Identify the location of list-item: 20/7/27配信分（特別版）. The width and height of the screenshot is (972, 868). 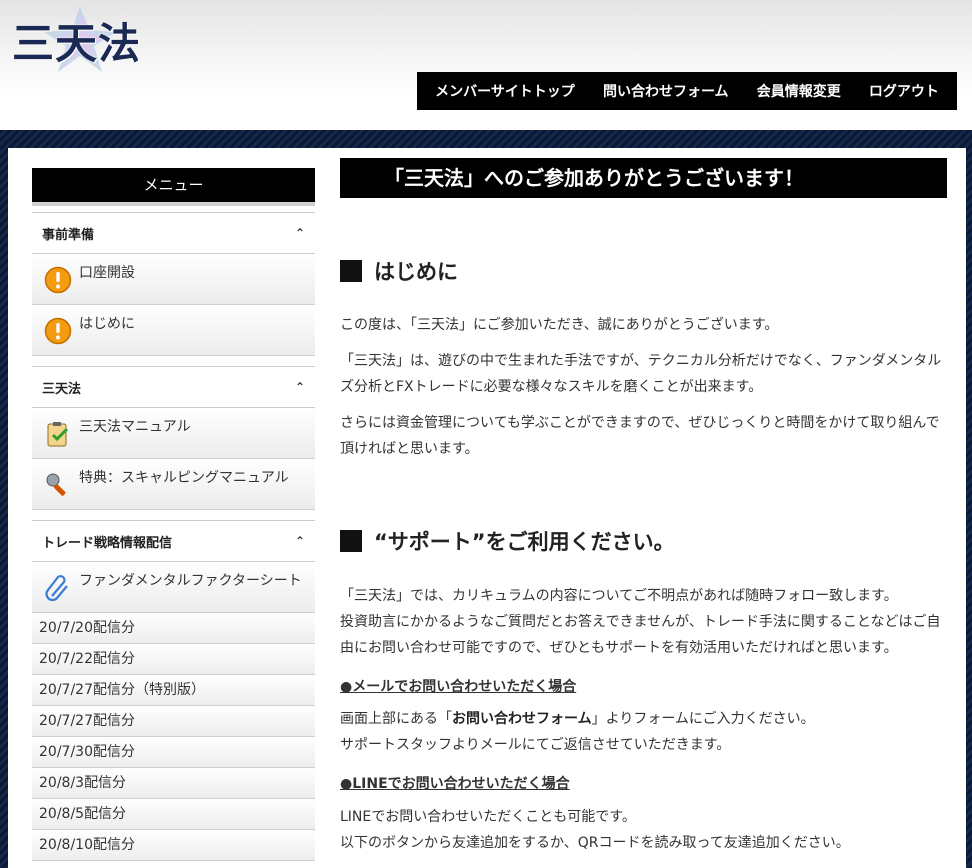
(173, 690).